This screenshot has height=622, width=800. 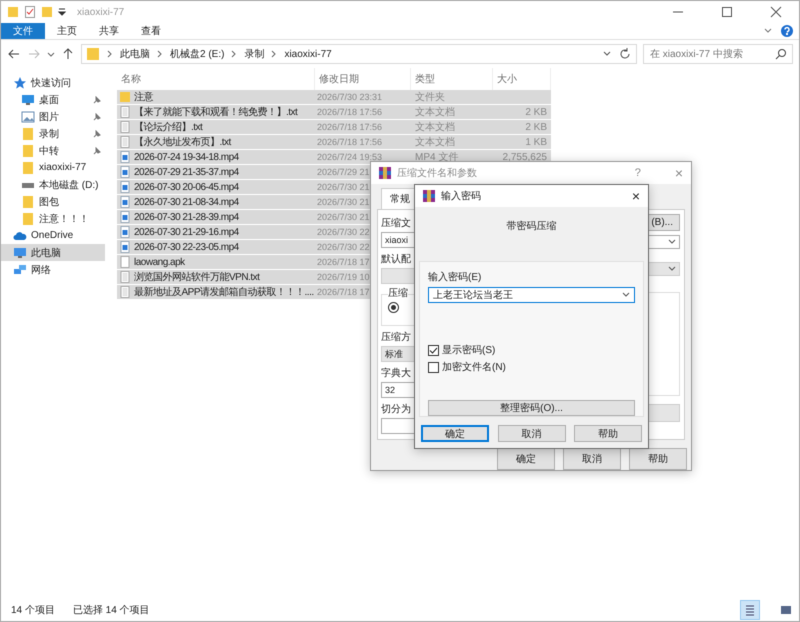 What do you see at coordinates (396, 260) in the screenshot?
I see `field-label: 默认配` at bounding box center [396, 260].